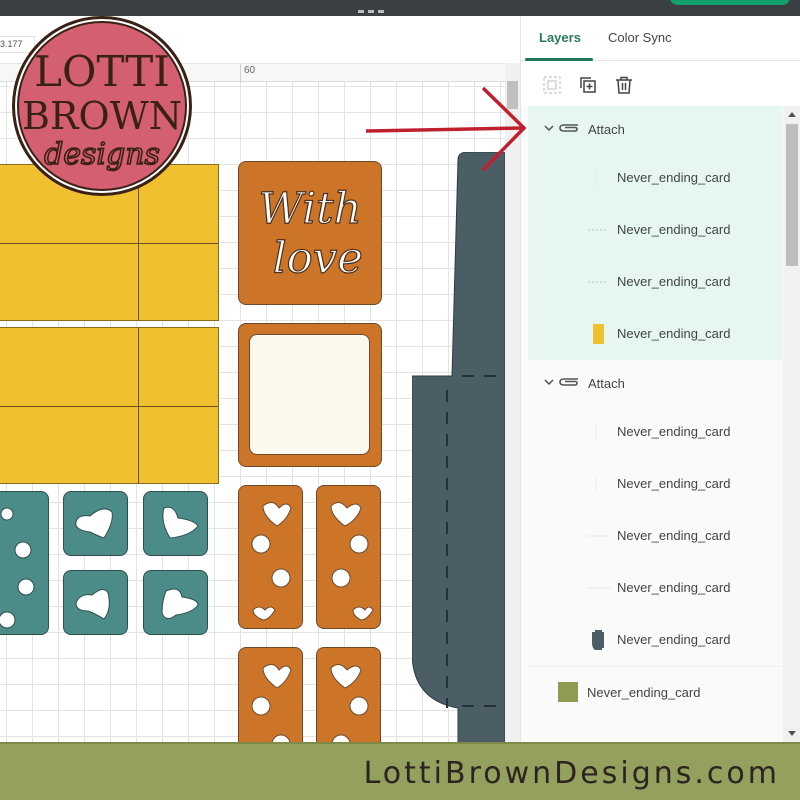  What do you see at coordinates (318, 258) in the screenshot?
I see `love-text: love` at bounding box center [318, 258].